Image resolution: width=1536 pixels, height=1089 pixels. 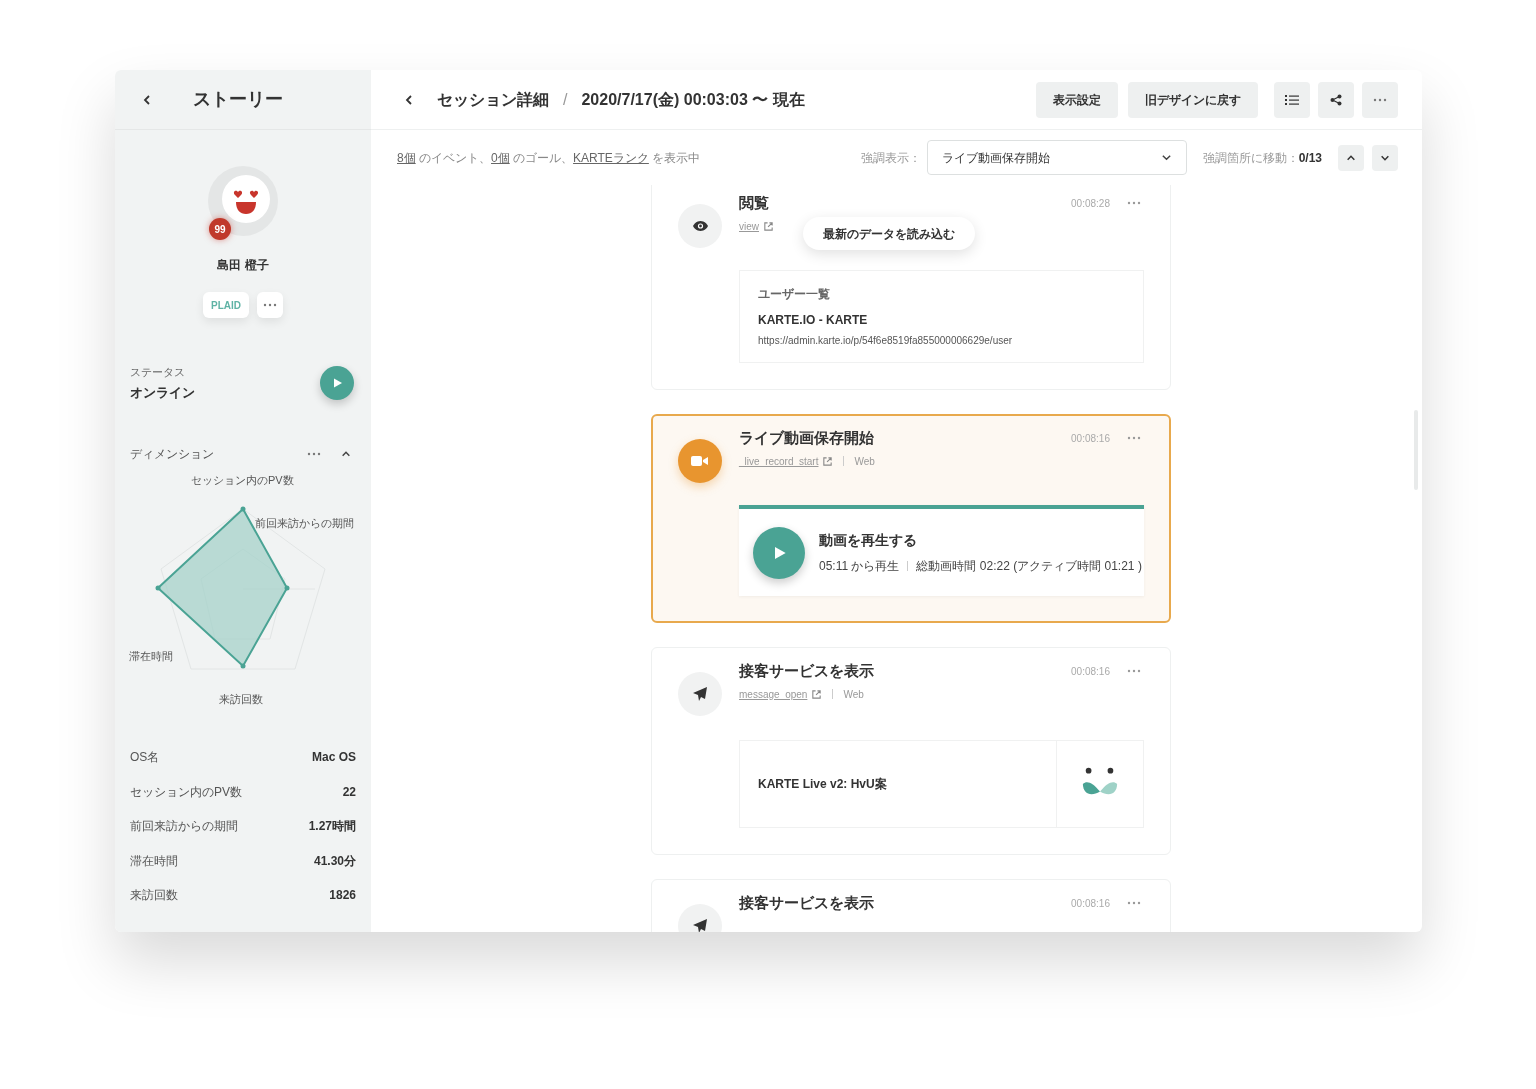 I want to click on event-card: 接客サービスを表示 00:08:16, so click(x=911, y=905).